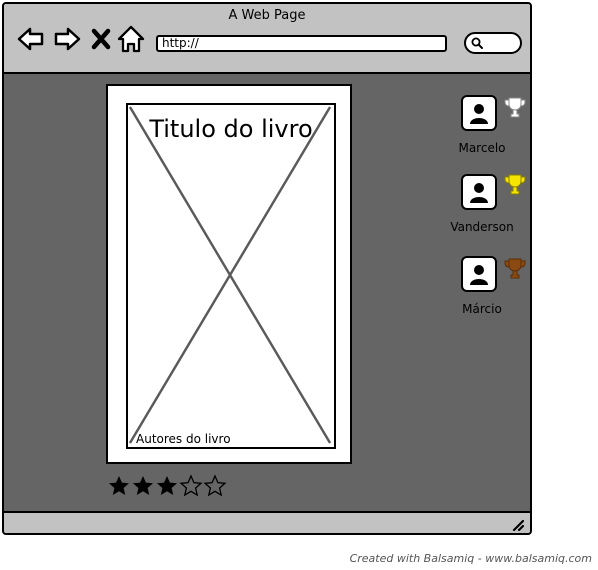 The height and width of the screenshot is (570, 598). What do you see at coordinates (101, 39) in the screenshot?
I see `close-icon` at bounding box center [101, 39].